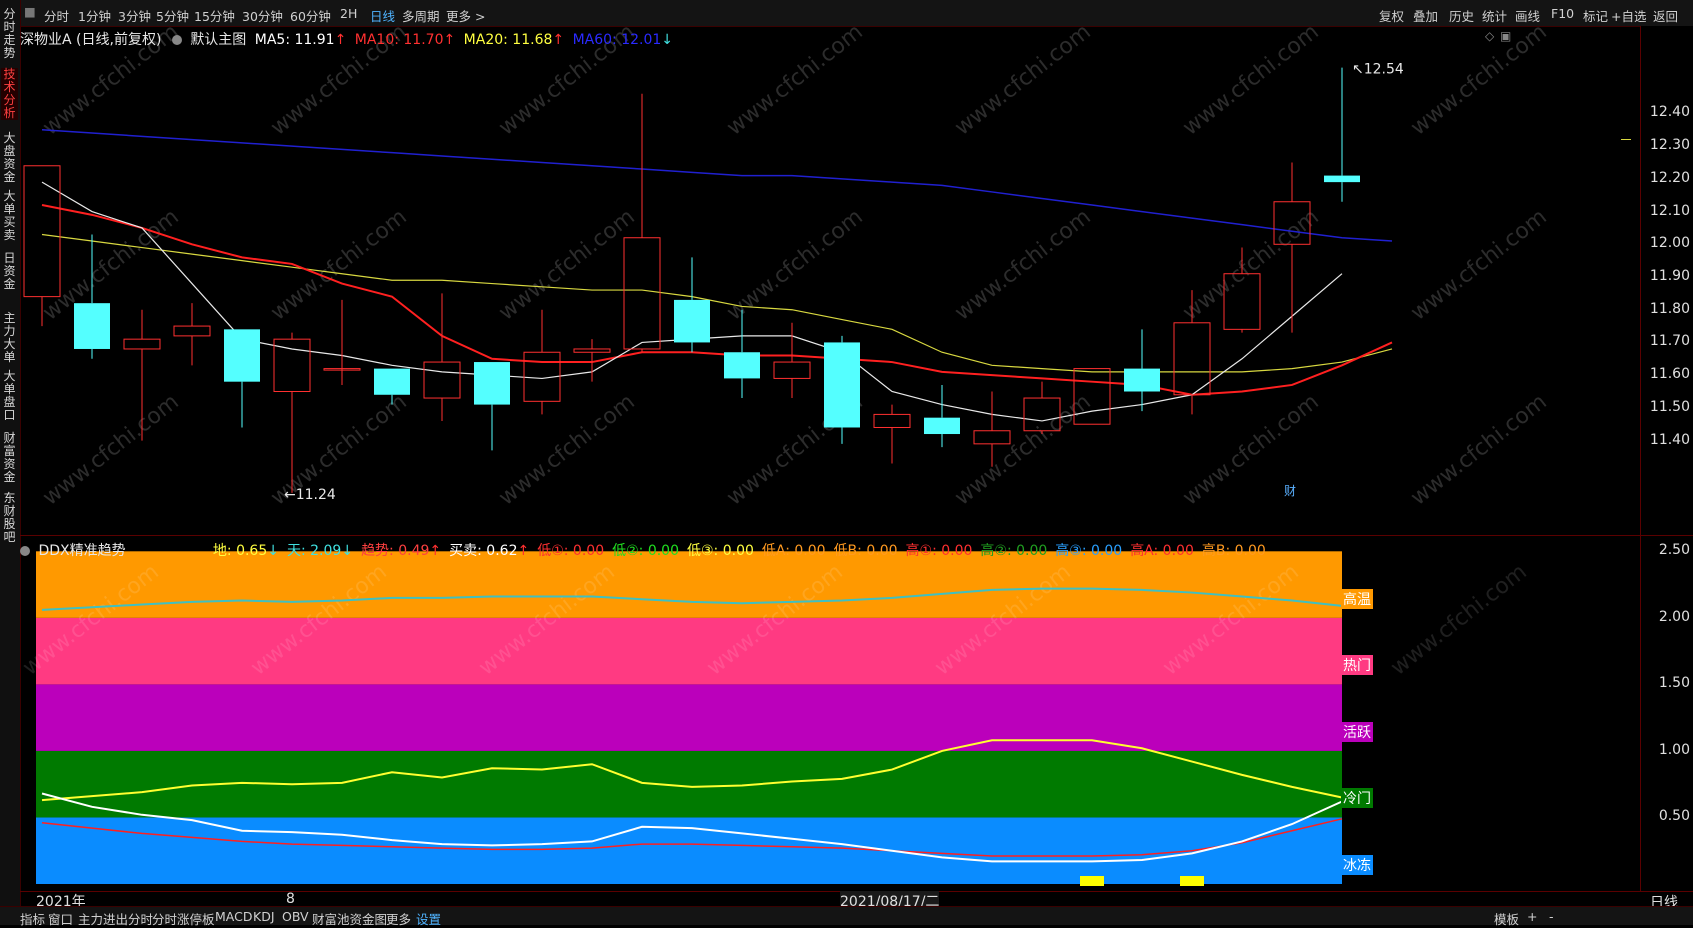 Image resolution: width=1693 pixels, height=928 pixels. What do you see at coordinates (294, 40) in the screenshot?
I see `ma-value-0: MA5: 11.91` at bounding box center [294, 40].